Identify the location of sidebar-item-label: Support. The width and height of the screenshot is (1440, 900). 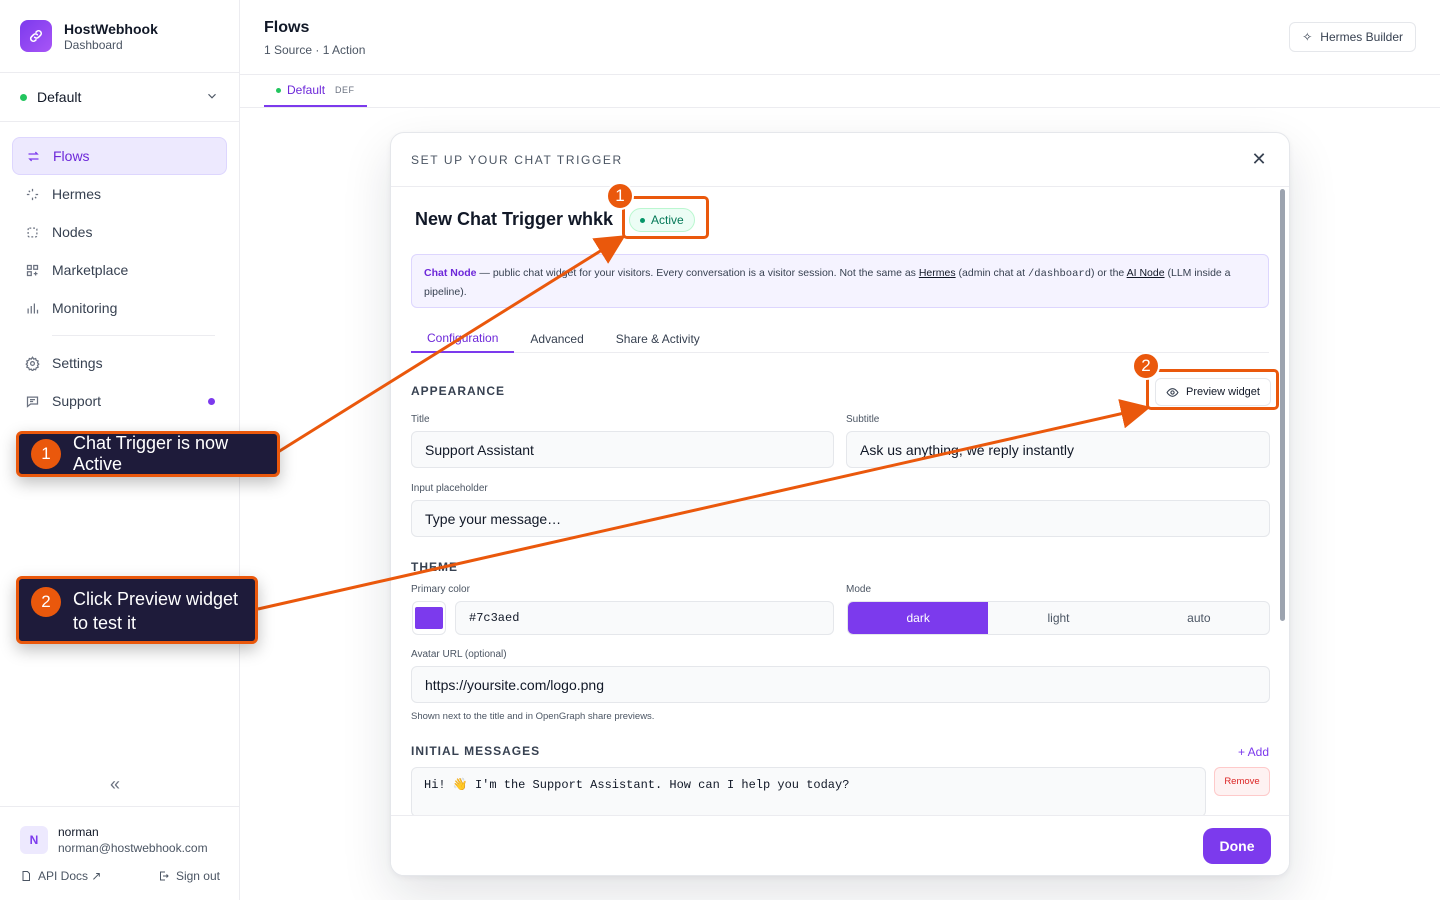
(77, 401).